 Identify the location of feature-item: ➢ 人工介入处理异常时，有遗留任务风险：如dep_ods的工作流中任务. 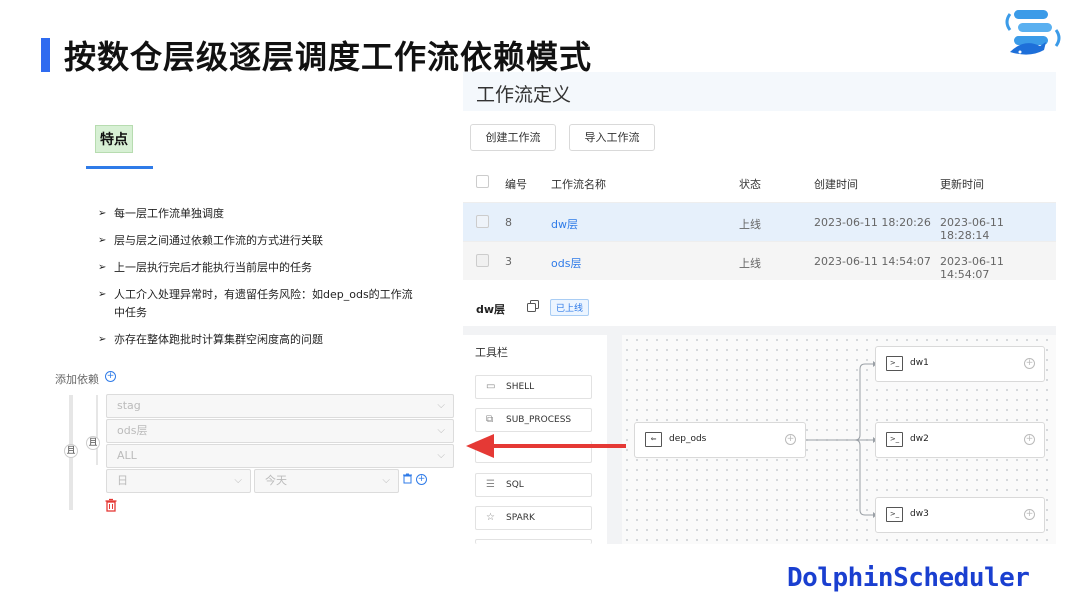
(255, 303).